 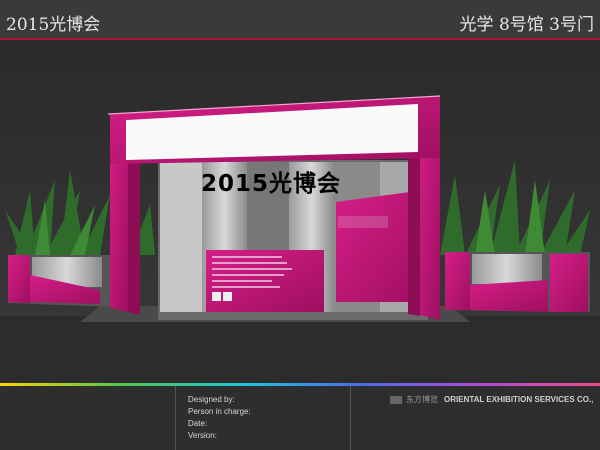 I want to click on company-name: 东方博览 ORIENTAL EXHIBITION SERVICES CO.,, so click(x=491, y=399).